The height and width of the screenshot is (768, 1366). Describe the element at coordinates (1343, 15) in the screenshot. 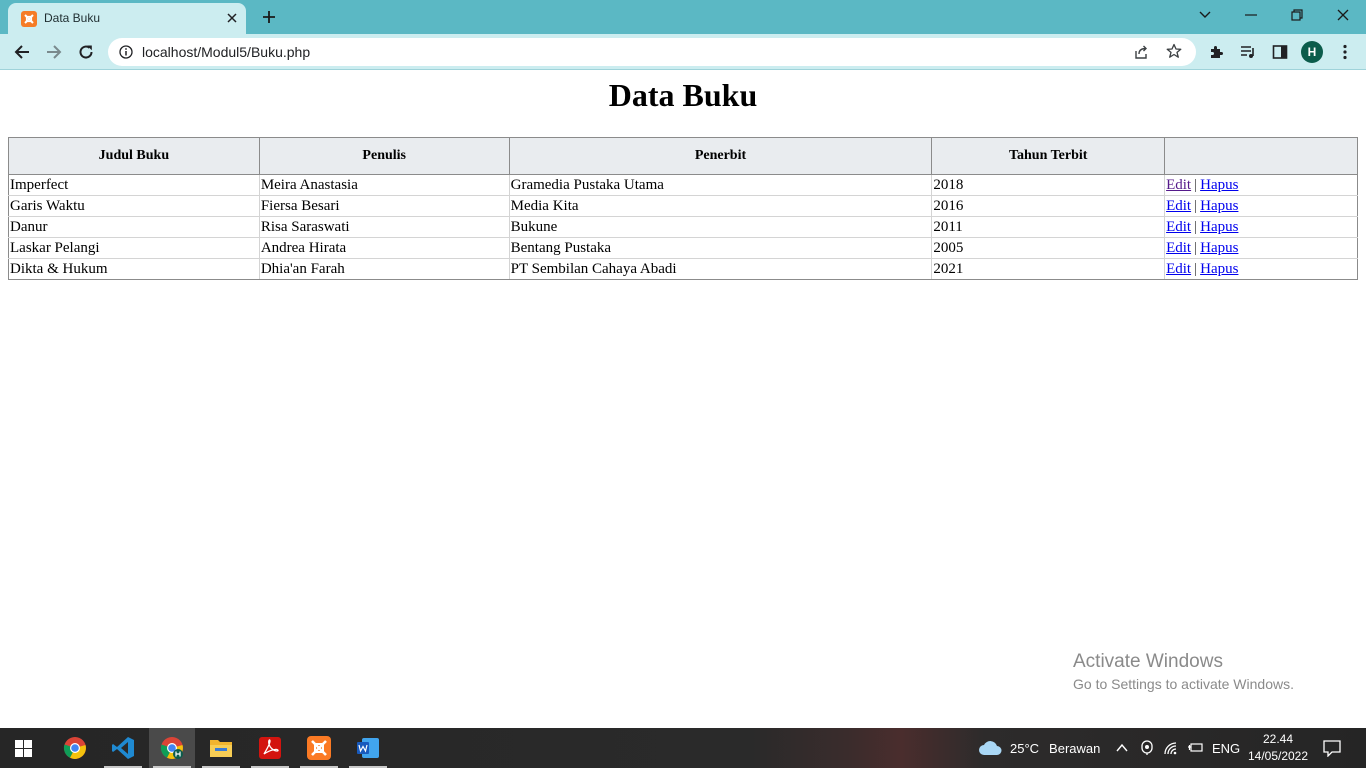

I see `close-window-icon` at that location.